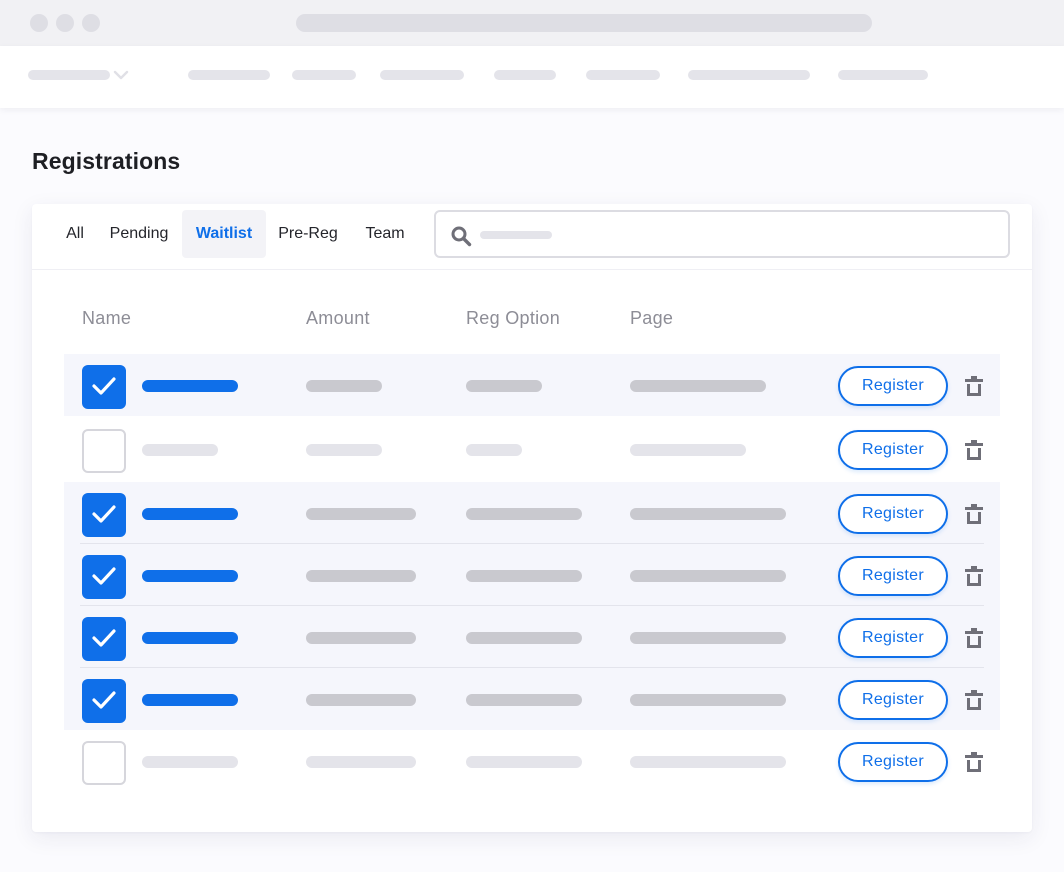 This screenshot has height=872, width=1064. What do you see at coordinates (224, 234) in the screenshot?
I see `tab-waitlist: Waitlist` at bounding box center [224, 234].